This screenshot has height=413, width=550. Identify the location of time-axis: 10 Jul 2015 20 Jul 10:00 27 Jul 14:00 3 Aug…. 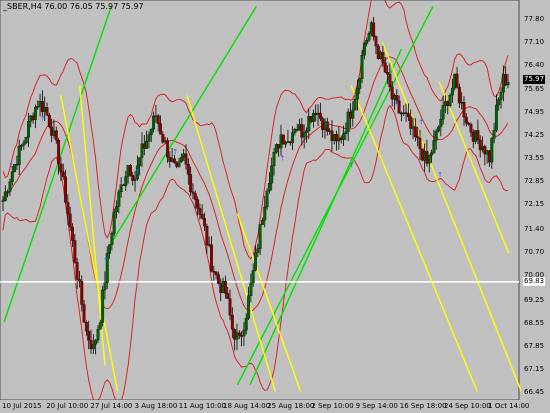
(275, 406).